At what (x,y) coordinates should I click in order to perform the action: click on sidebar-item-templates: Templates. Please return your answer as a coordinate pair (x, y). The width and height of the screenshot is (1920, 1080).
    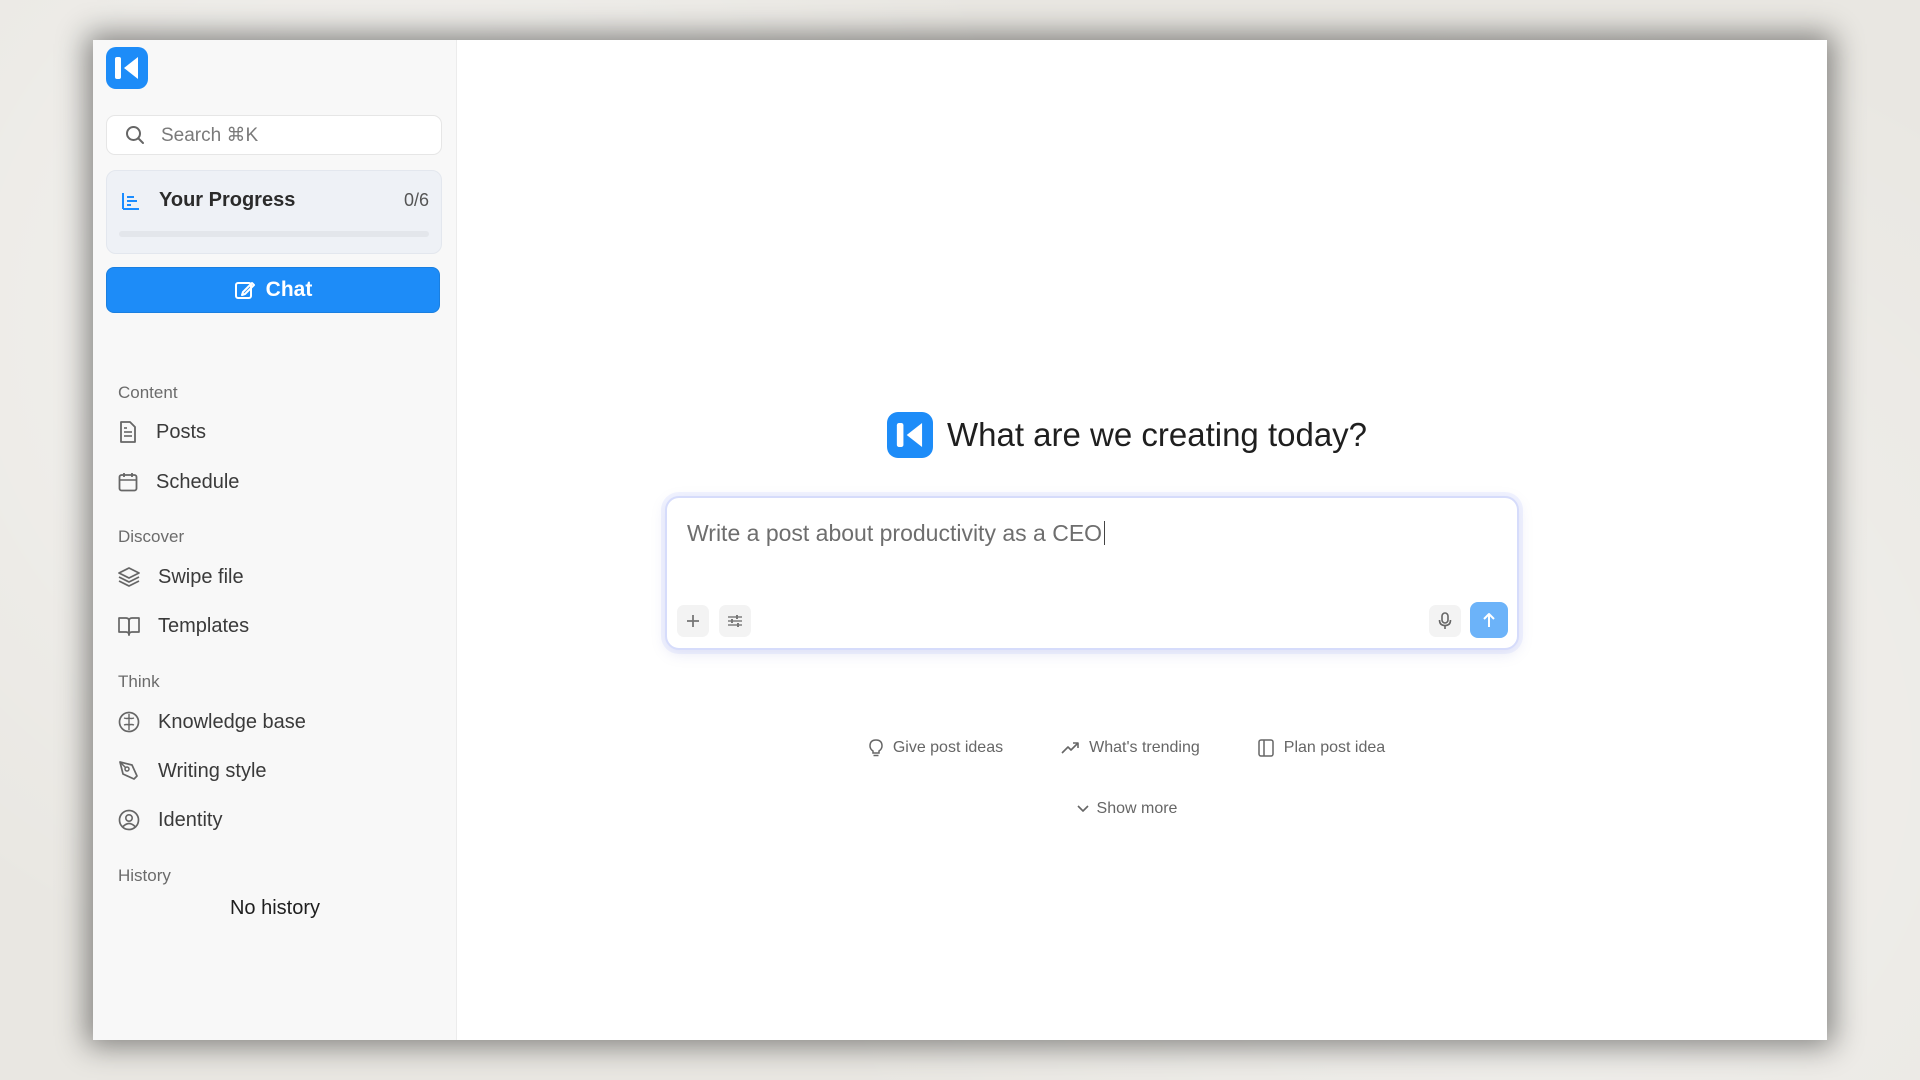
    Looking at the image, I should click on (183, 626).